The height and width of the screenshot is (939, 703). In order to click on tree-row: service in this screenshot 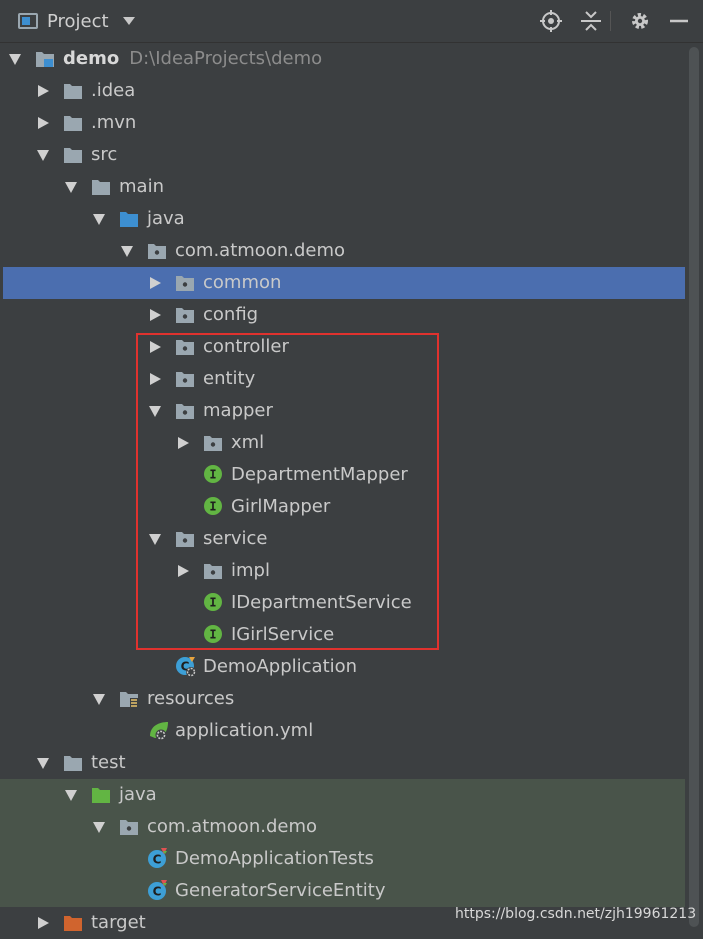, I will do `click(342, 539)`.